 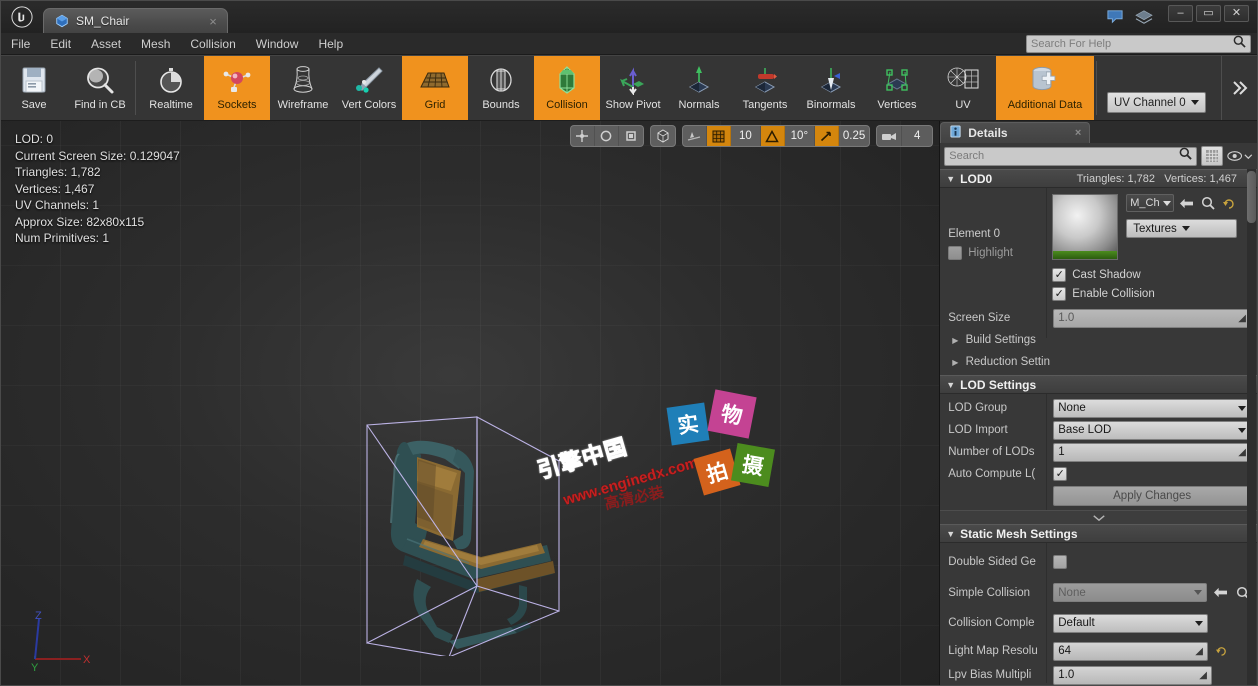 I want to click on details-search-placeholder: Search, so click(x=967, y=156).